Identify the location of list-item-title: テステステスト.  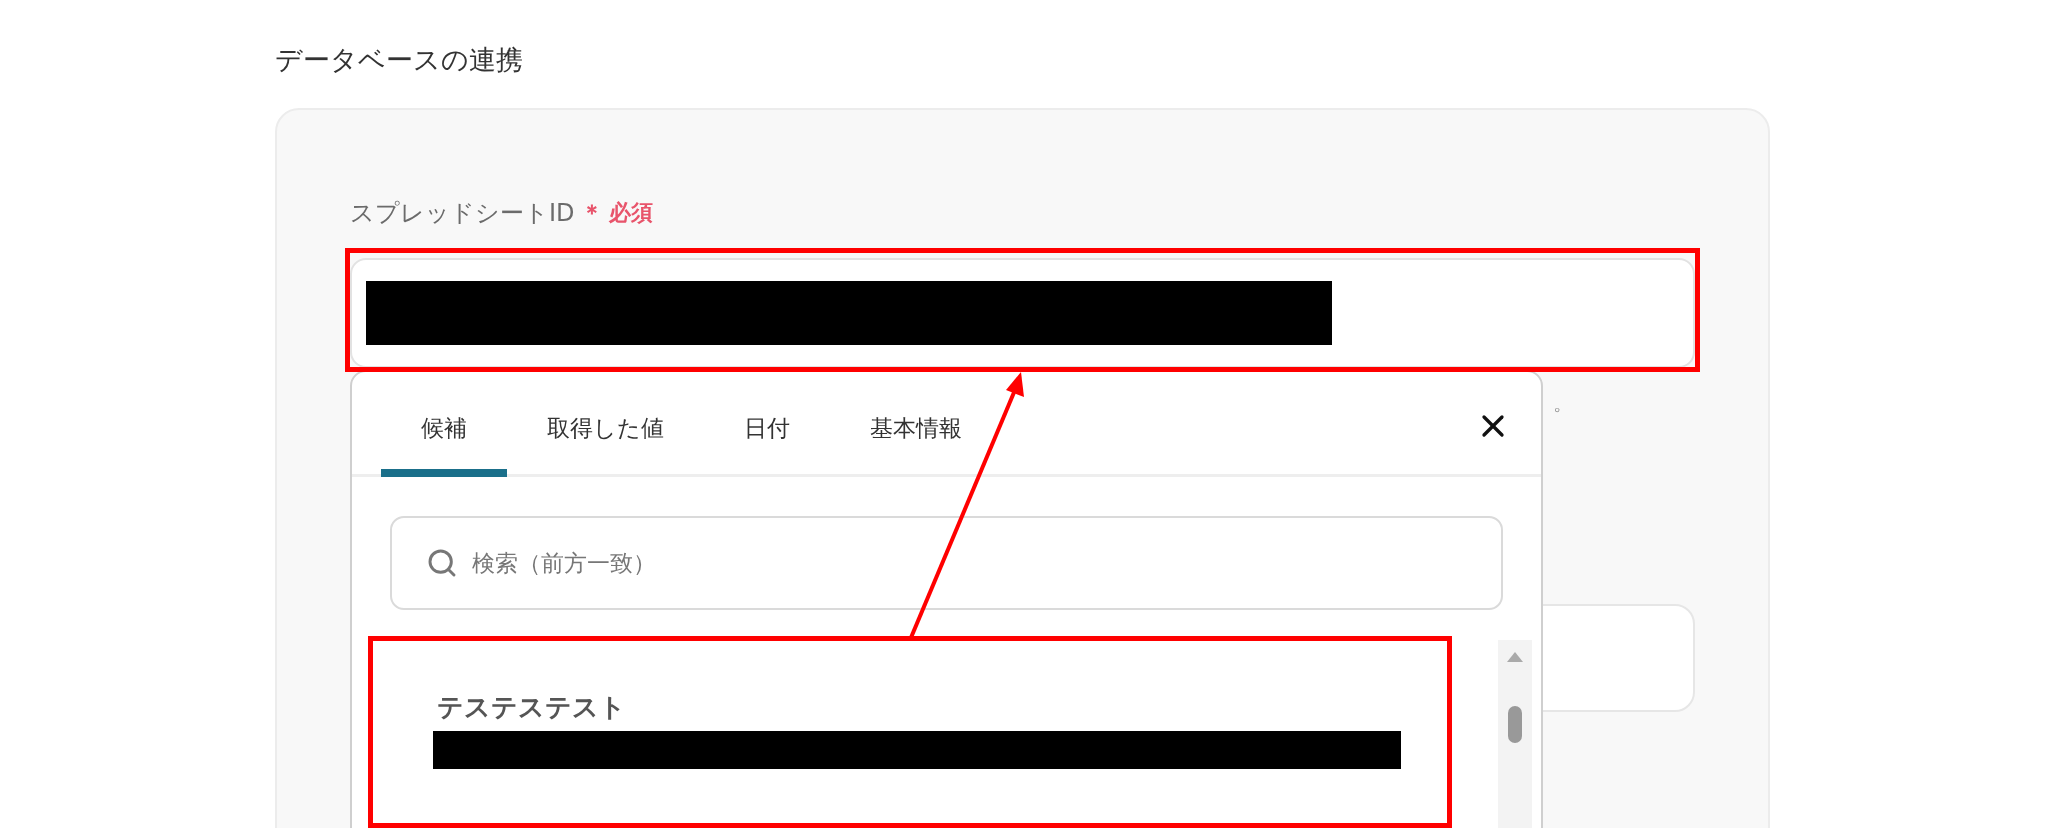
(967, 707).